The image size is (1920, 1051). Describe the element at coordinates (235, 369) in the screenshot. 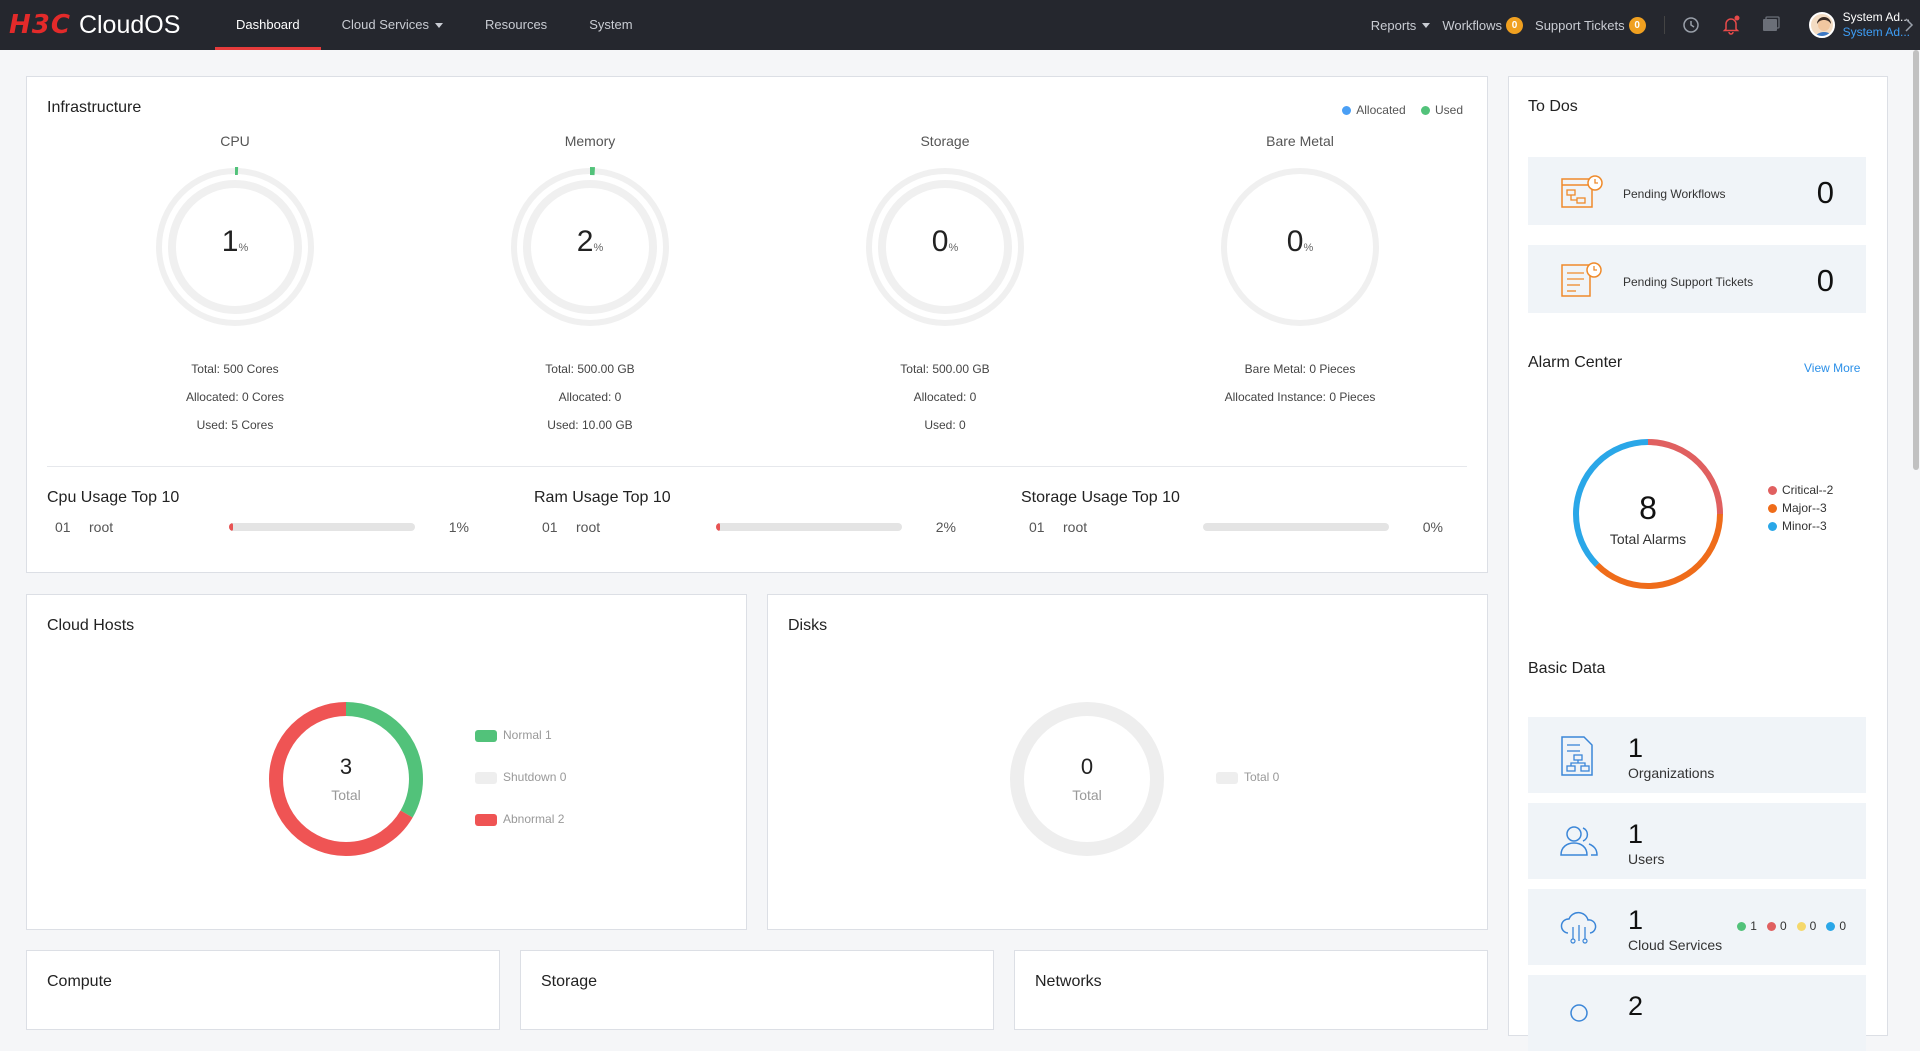

I see `gauge-total: Total: 500 Cores` at that location.